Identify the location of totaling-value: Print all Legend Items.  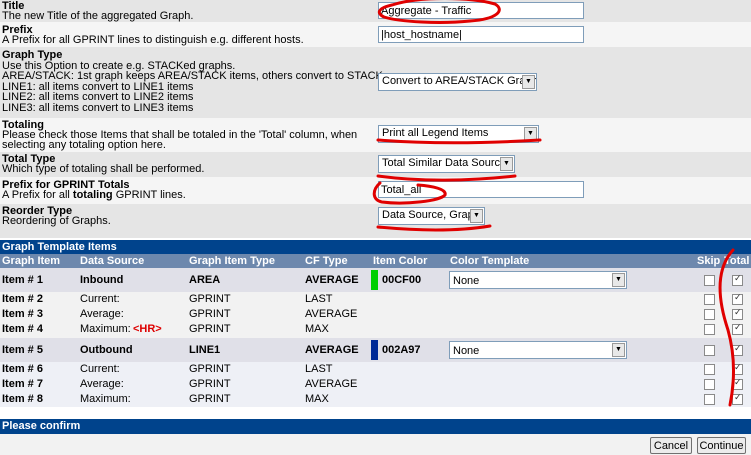
(435, 133).